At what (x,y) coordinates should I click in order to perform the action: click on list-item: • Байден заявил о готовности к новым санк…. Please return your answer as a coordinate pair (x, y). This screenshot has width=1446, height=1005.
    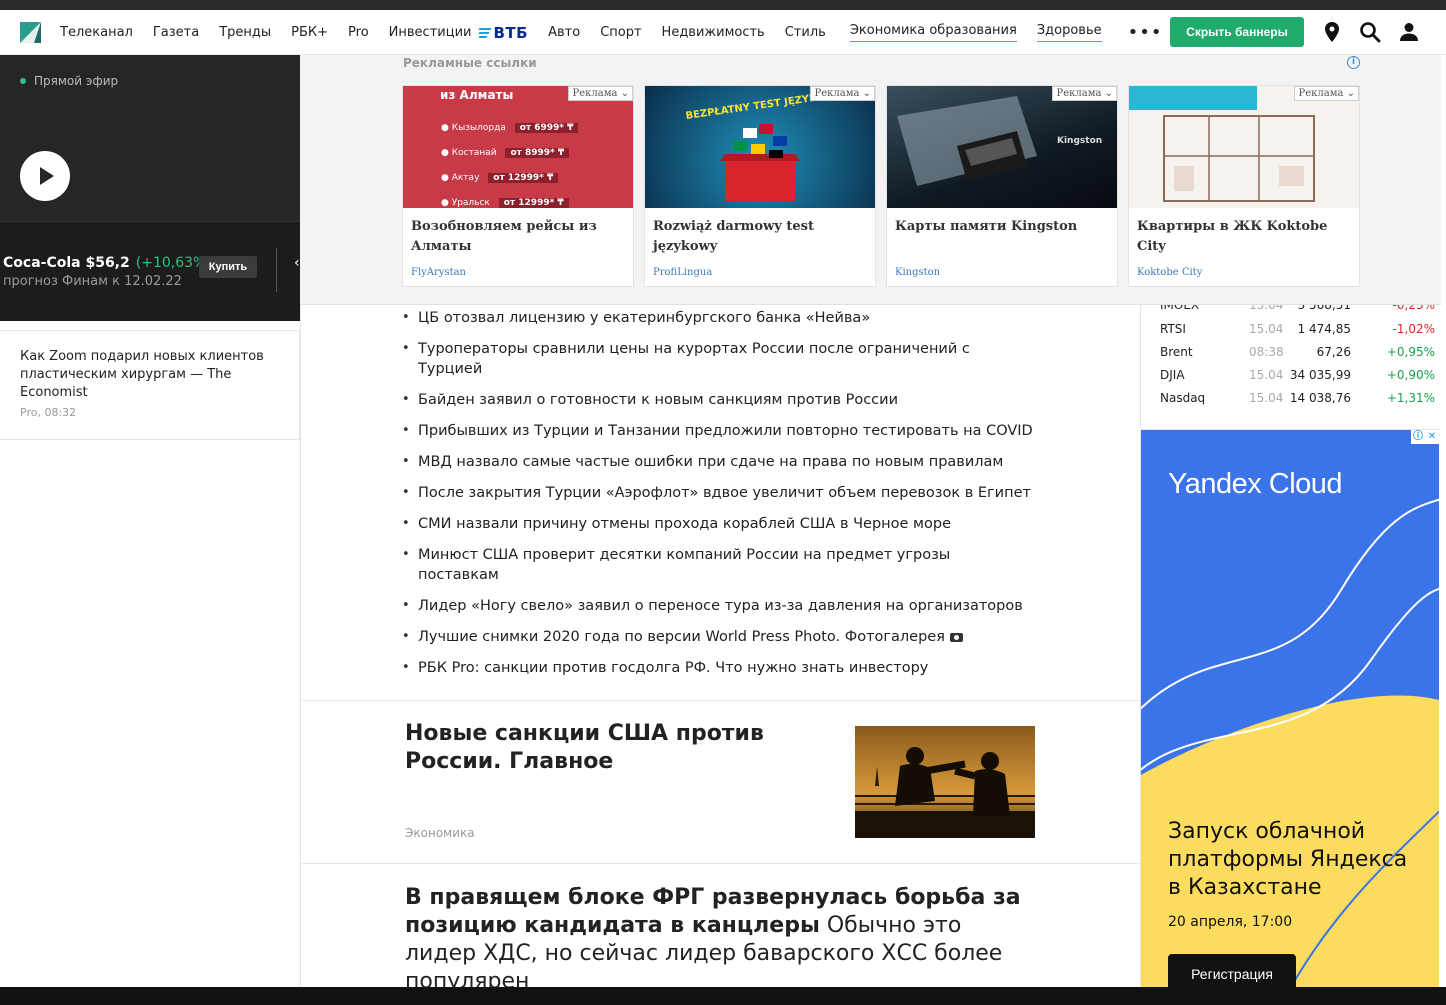
    Looking at the image, I should click on (752, 400).